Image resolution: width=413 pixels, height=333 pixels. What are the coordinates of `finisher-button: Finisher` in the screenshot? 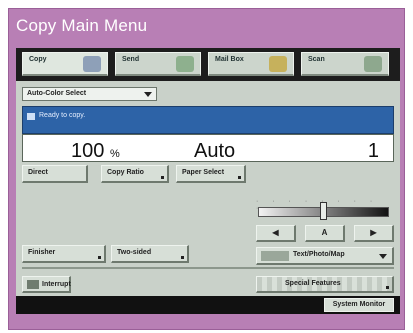 It's located at (64, 254).